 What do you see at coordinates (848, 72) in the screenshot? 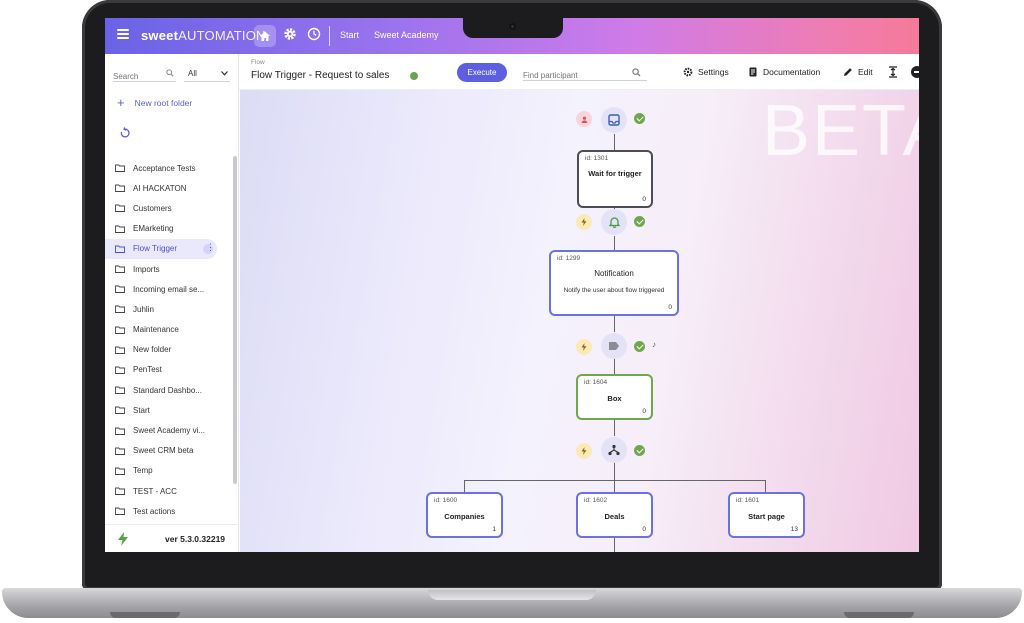
I see `pencil-icon` at bounding box center [848, 72].